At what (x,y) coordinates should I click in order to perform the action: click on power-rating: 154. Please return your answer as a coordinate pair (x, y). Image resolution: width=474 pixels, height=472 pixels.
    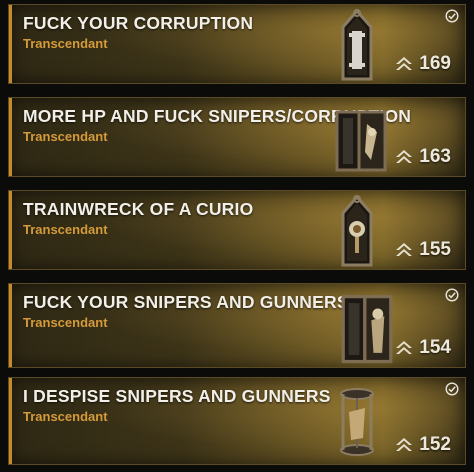
    Looking at the image, I should click on (422, 348).